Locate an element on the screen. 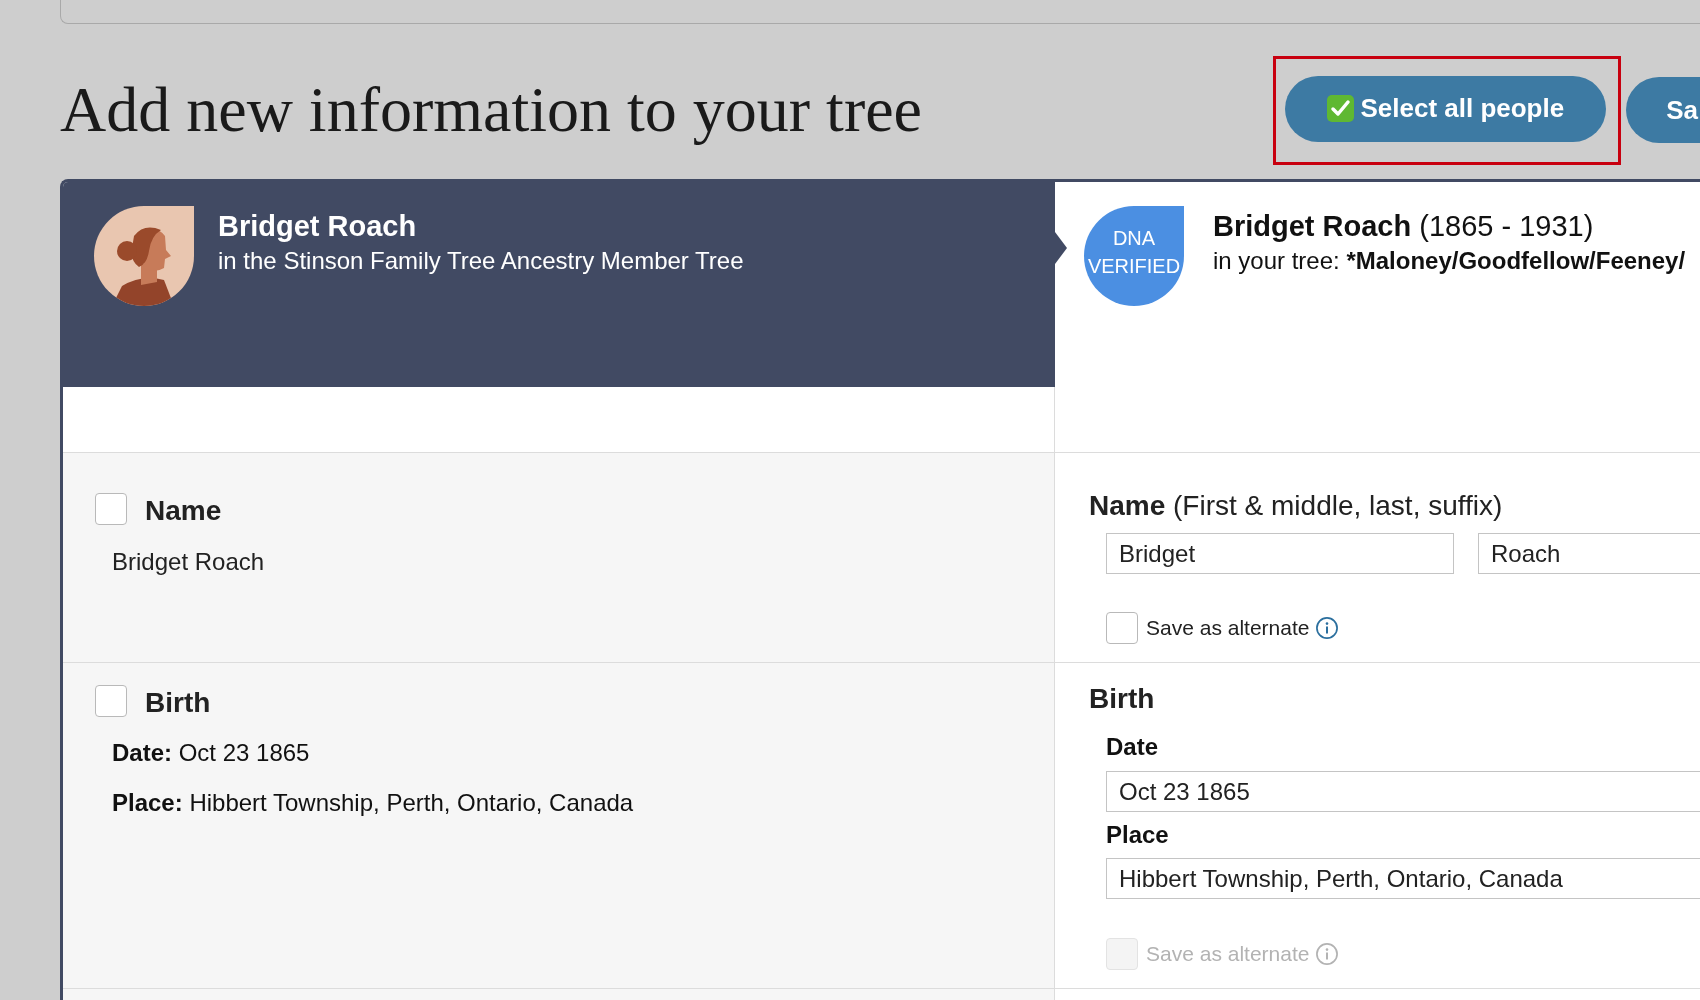 This screenshot has height=1000, width=1700. name-input-field: Roach is located at coordinates (1589, 553).